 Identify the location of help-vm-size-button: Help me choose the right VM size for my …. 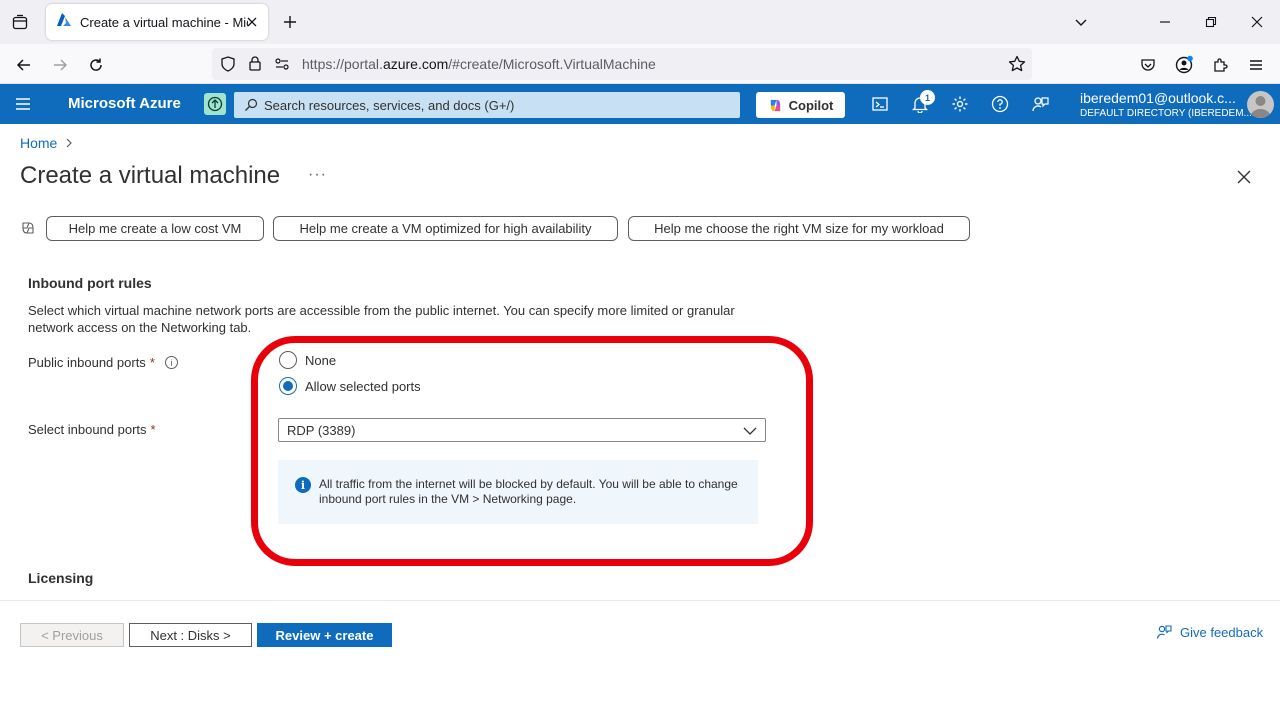
(799, 228).